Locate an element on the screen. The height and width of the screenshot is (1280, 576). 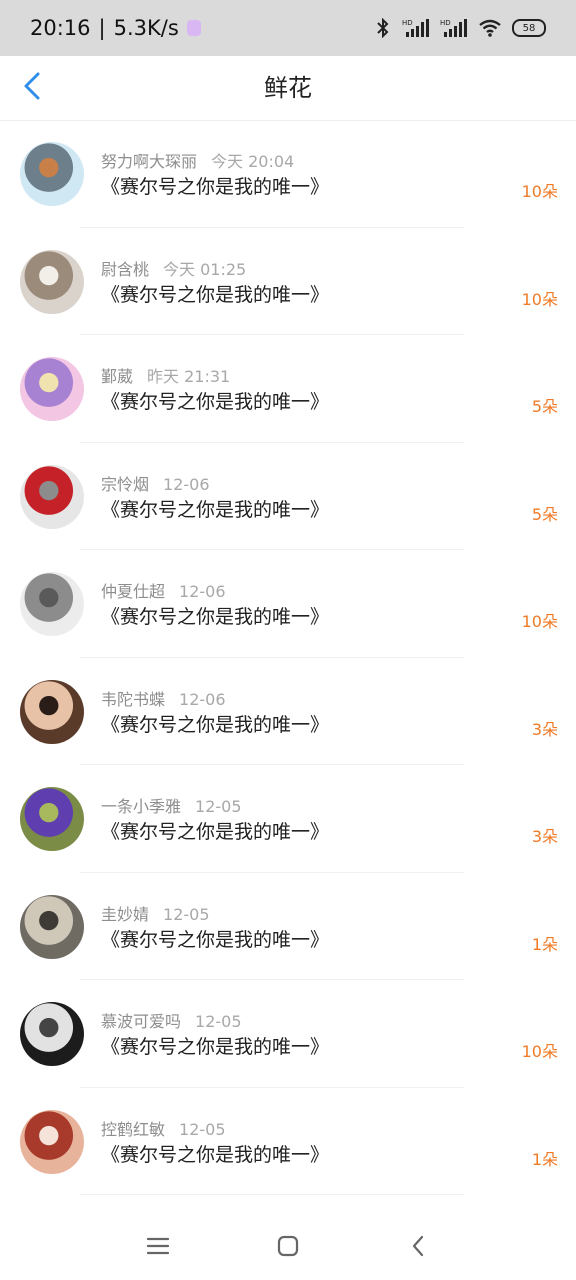
name-line: 仲夏仕超 12-06 is located at coordinates (163, 590).